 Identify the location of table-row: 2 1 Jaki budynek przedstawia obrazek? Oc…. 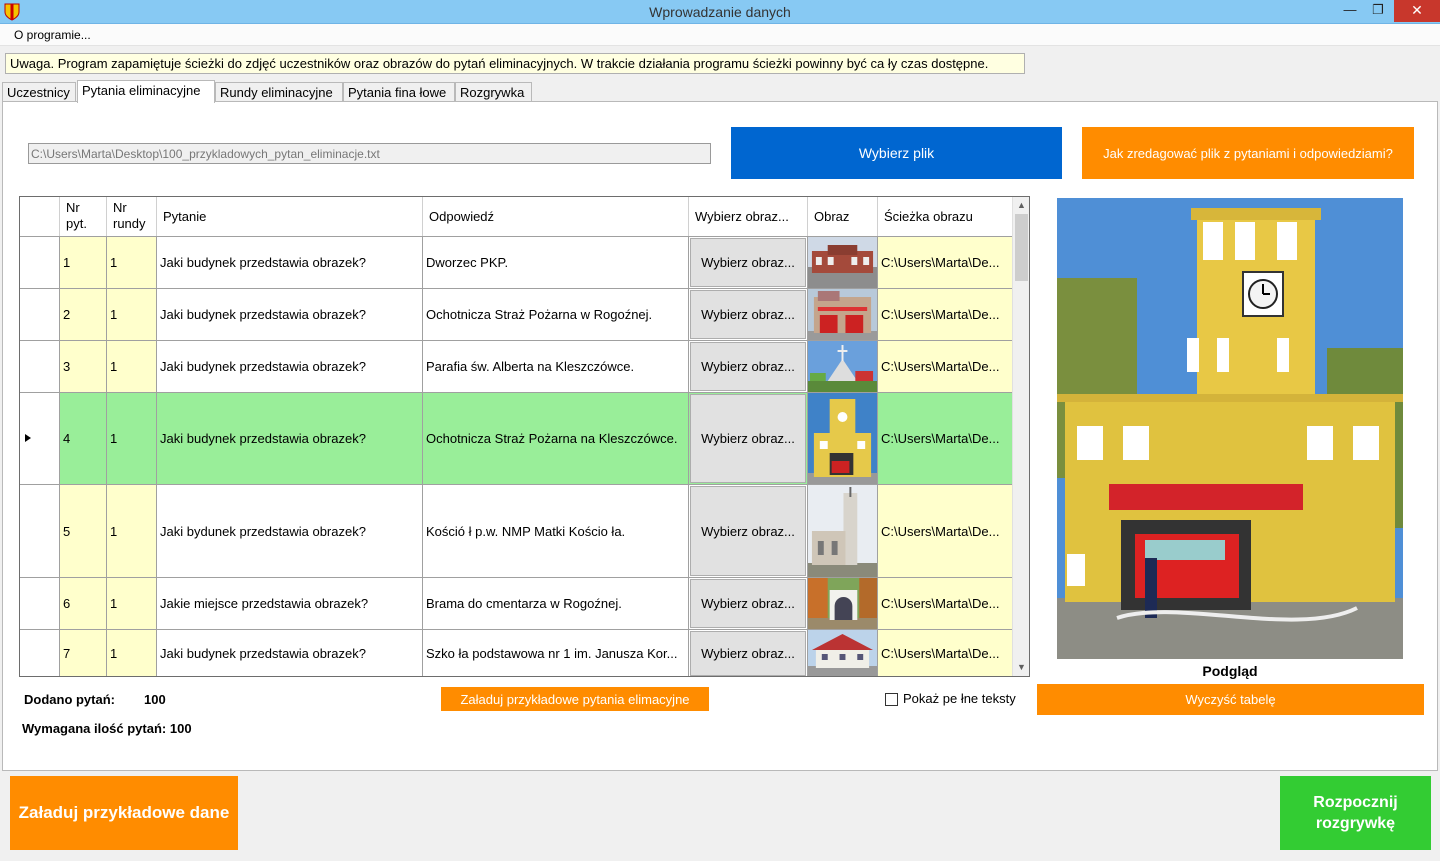
(516, 315).